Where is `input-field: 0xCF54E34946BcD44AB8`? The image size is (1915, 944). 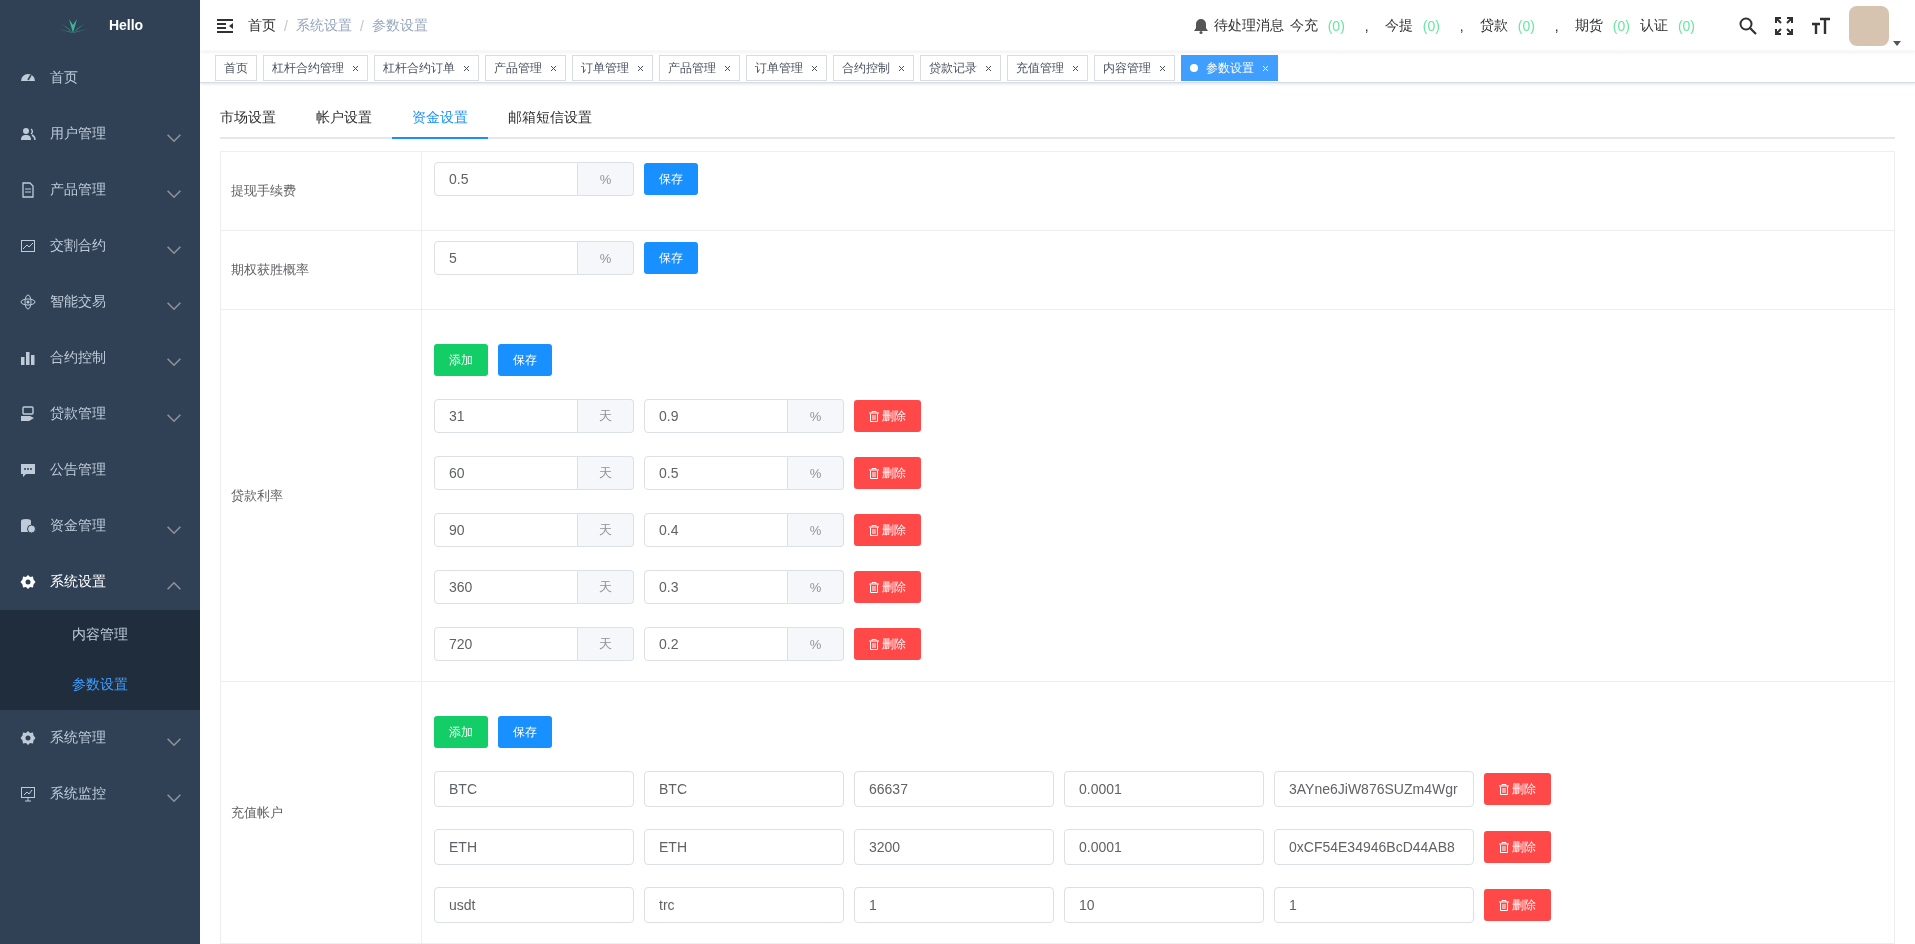 input-field: 0xCF54E34946BcD44AB8 is located at coordinates (1374, 847).